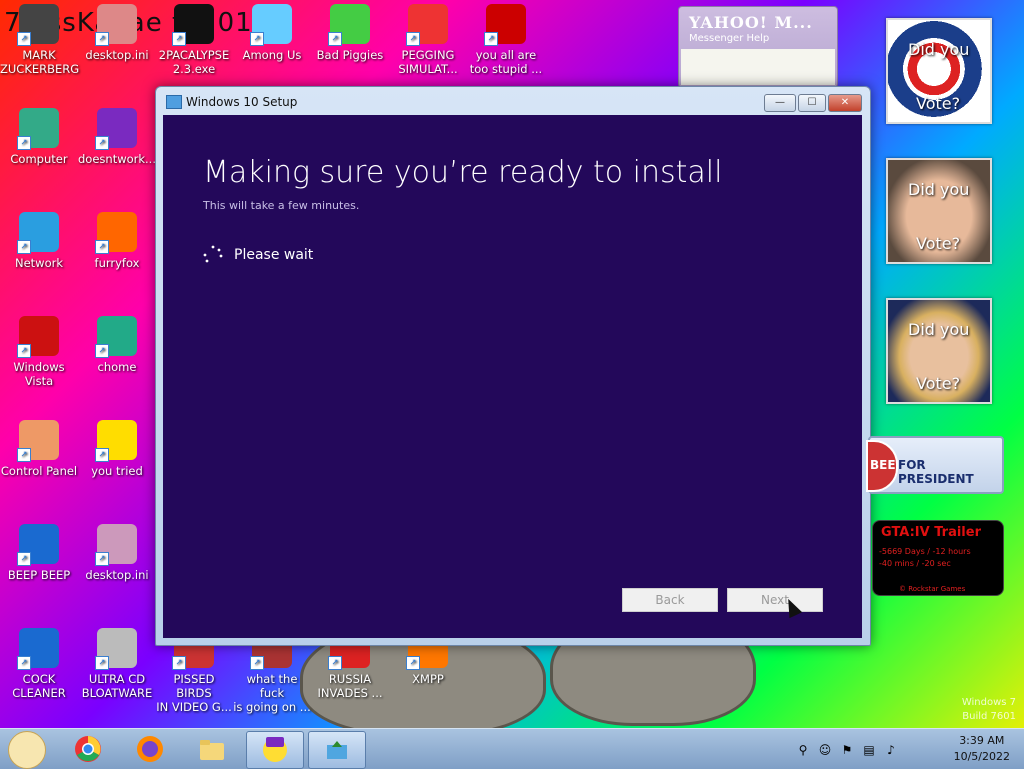 This screenshot has height=769, width=1024. I want to click on desktop-icon-label: XMPP, so click(428, 679).